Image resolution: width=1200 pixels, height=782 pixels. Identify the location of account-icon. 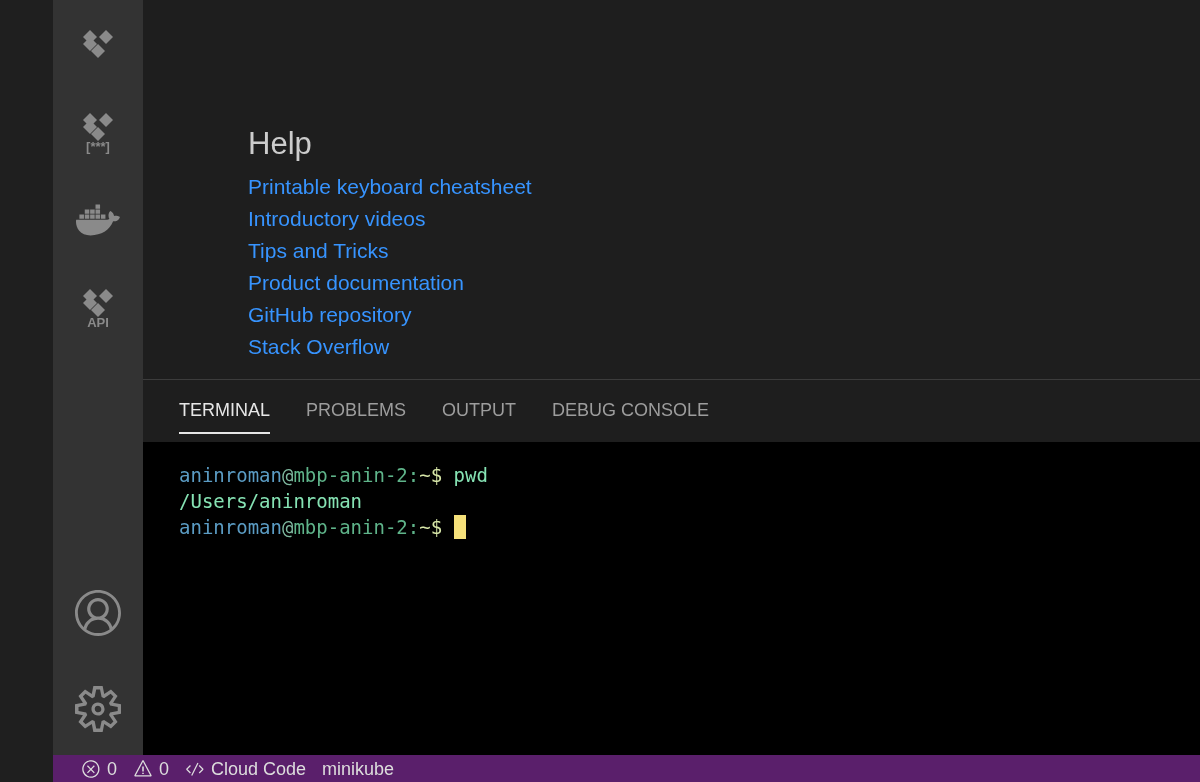
(98, 613).